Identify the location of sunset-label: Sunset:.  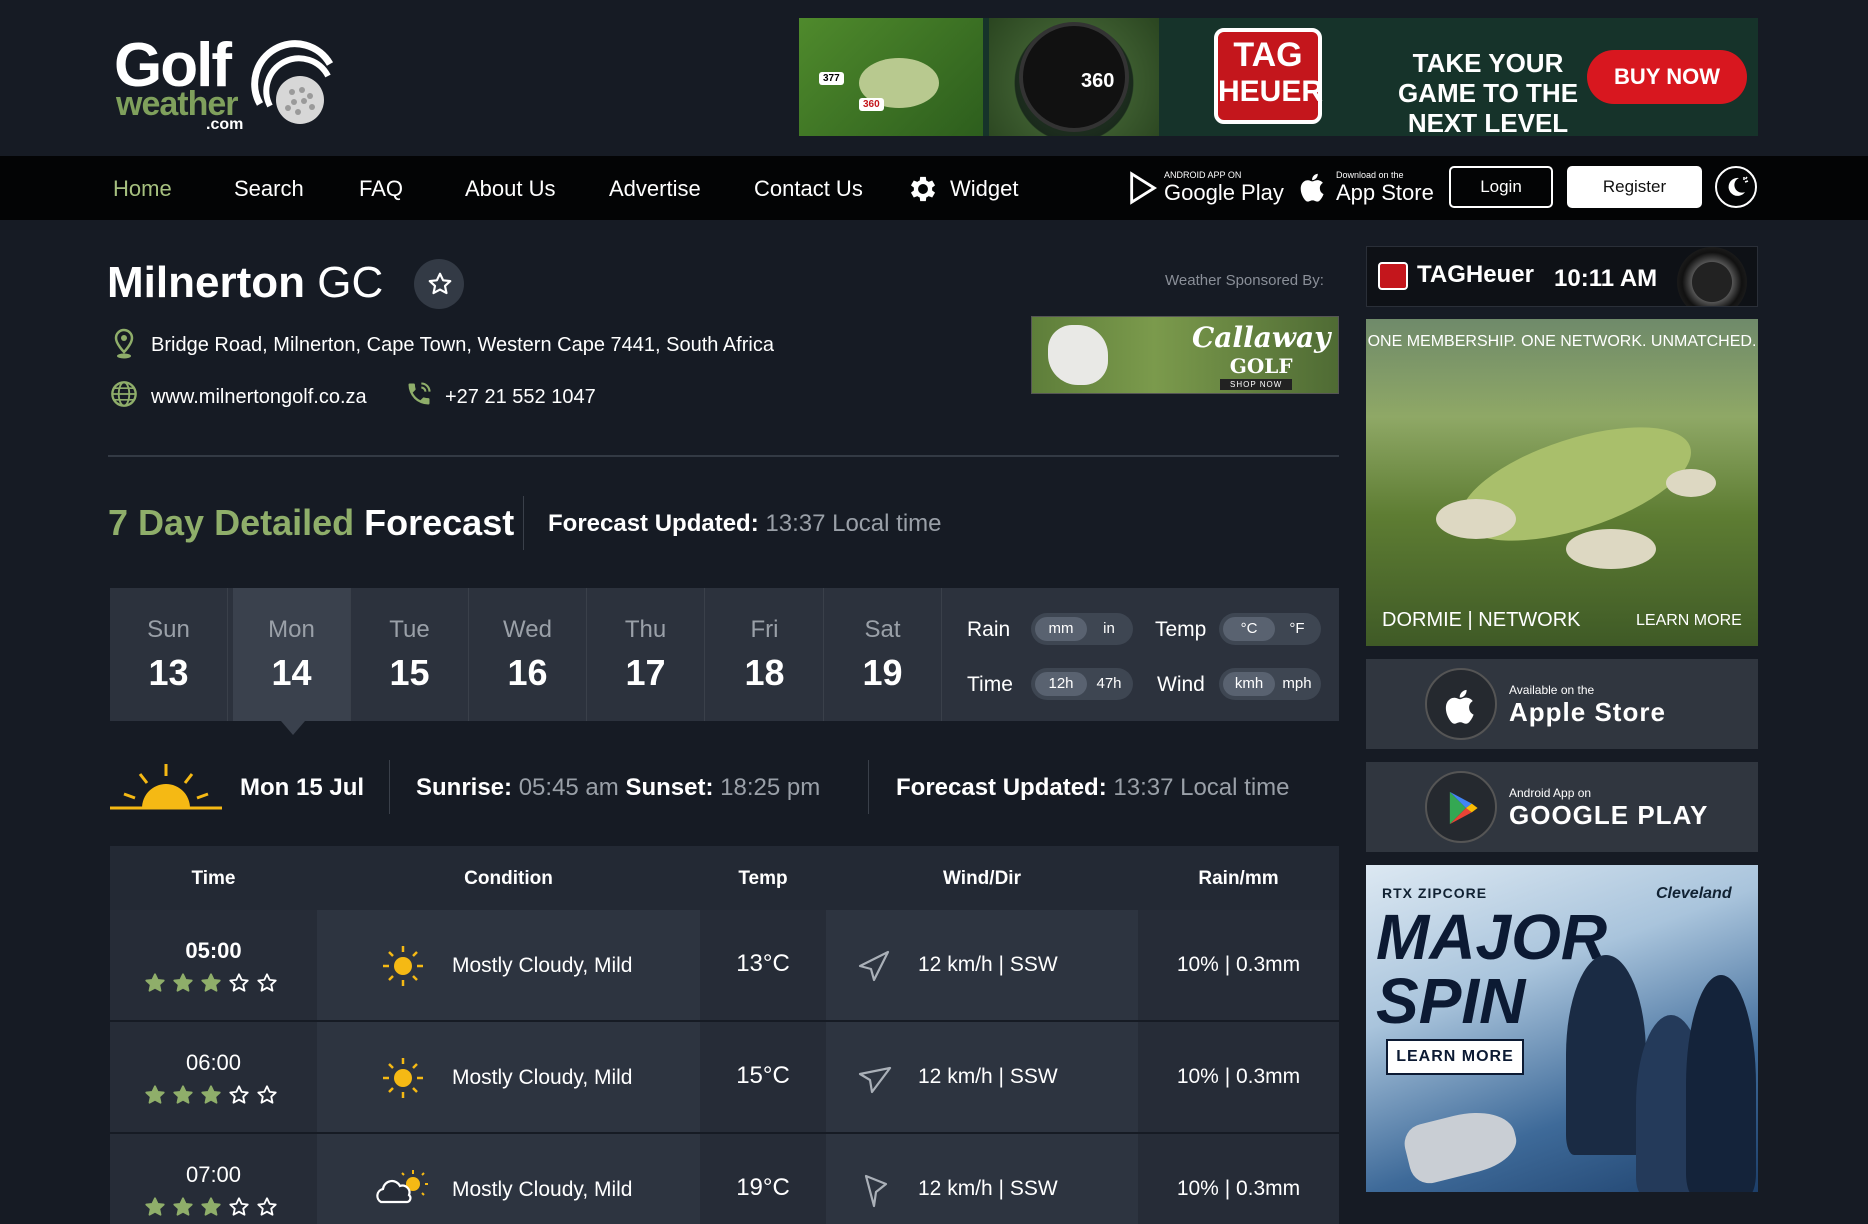
(669, 787).